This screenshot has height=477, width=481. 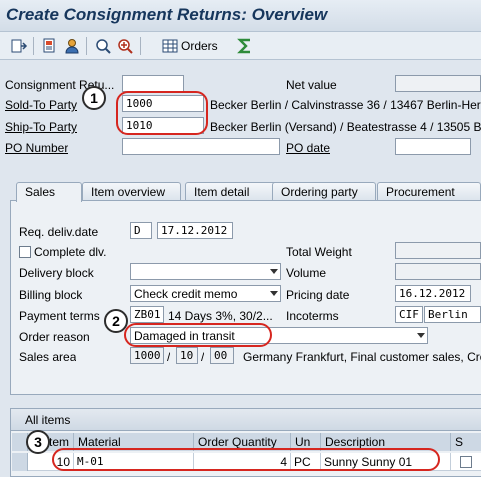 What do you see at coordinates (438, 250) in the screenshot?
I see `total-weight-field` at bounding box center [438, 250].